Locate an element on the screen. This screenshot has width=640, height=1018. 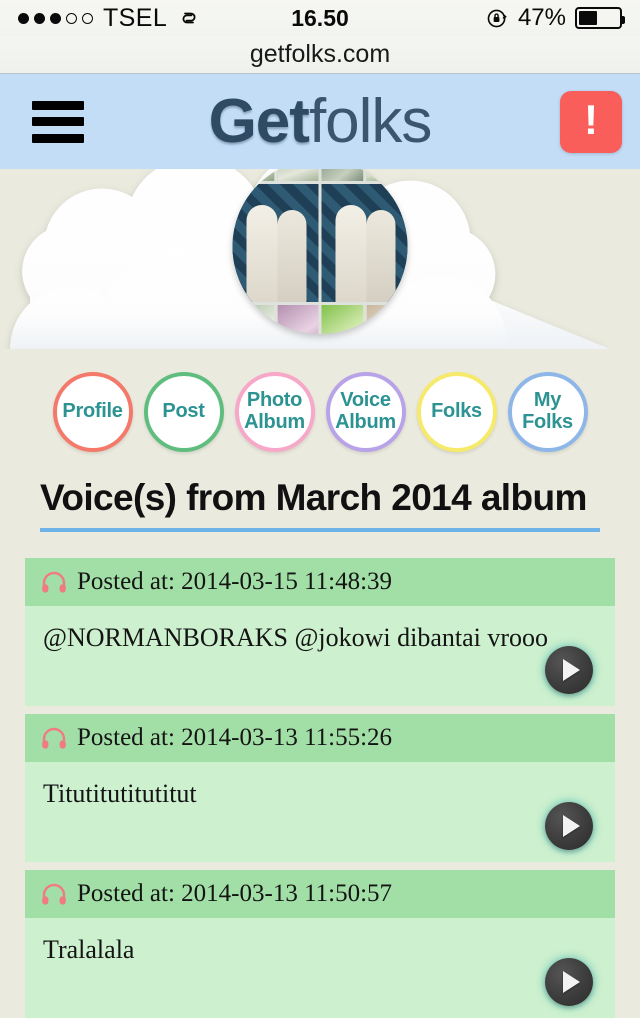
nav-circle-photo-album: Photo Album is located at coordinates (274, 412).